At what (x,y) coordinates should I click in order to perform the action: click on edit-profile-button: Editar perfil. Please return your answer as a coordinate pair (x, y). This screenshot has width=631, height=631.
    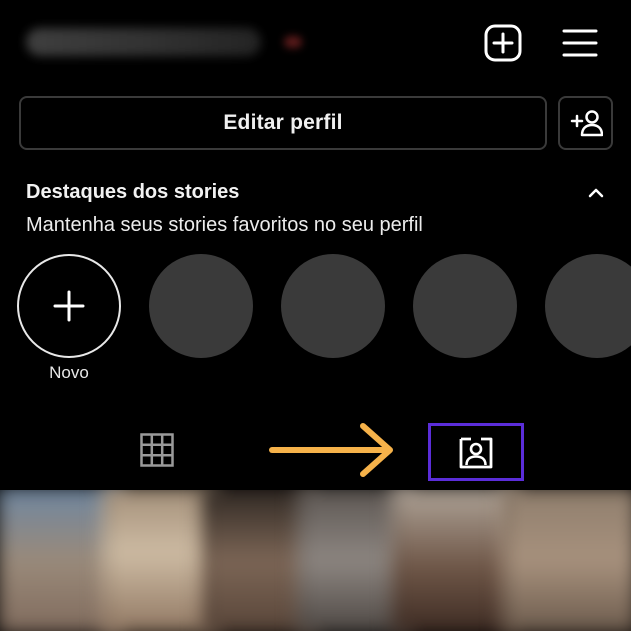
    Looking at the image, I should click on (283, 123).